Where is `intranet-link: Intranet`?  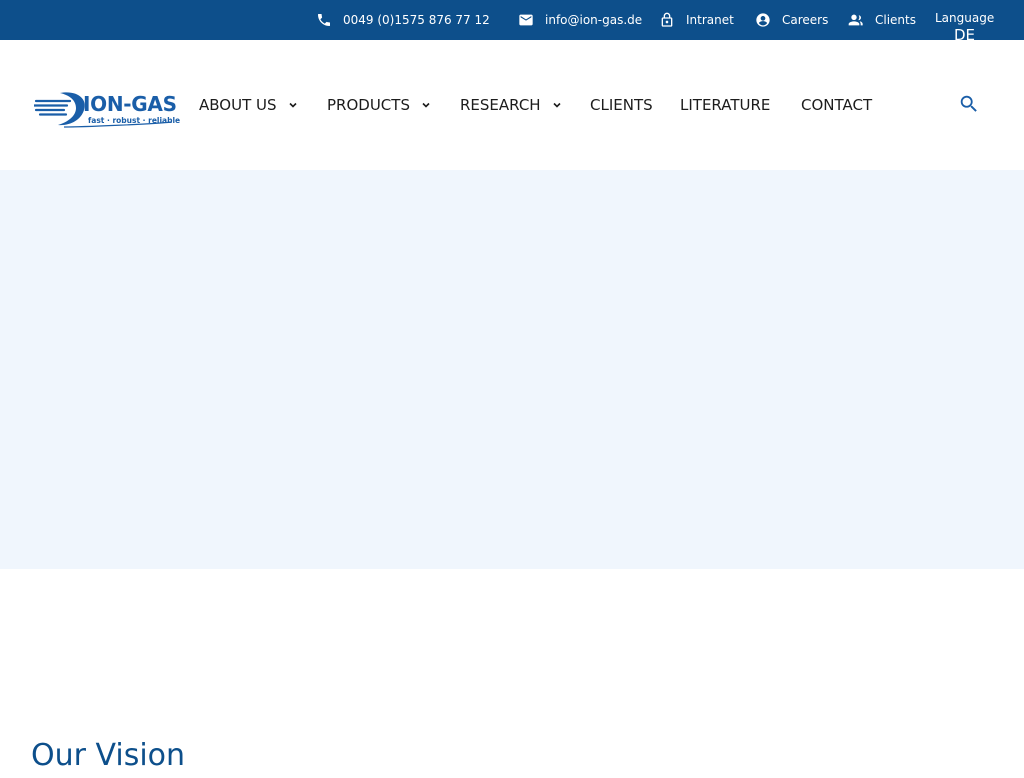
intranet-link: Intranet is located at coordinates (696, 20).